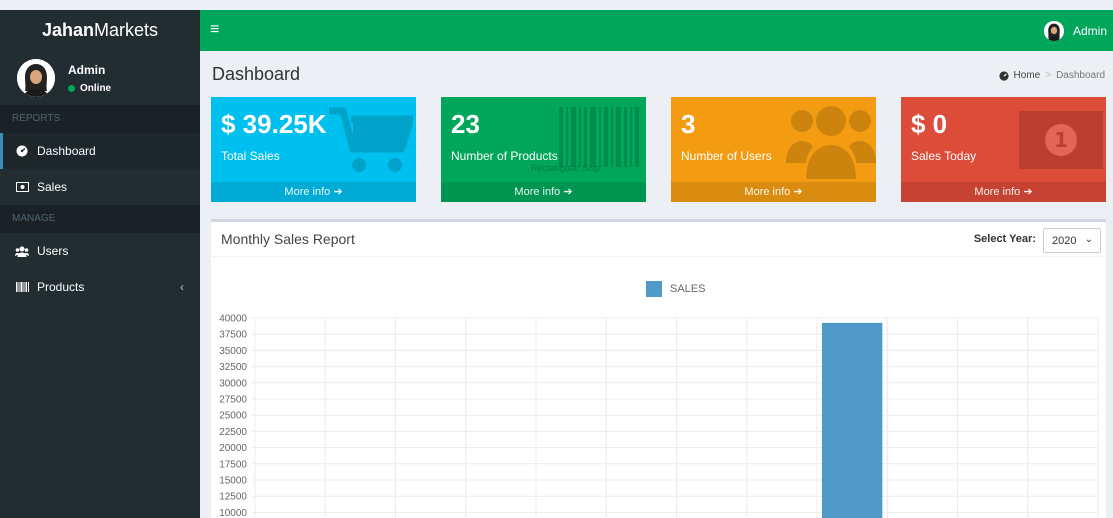 The width and height of the screenshot is (1113, 518). Describe the element at coordinates (233, 351) in the screenshot. I see `y-tick-label: 35000` at that location.